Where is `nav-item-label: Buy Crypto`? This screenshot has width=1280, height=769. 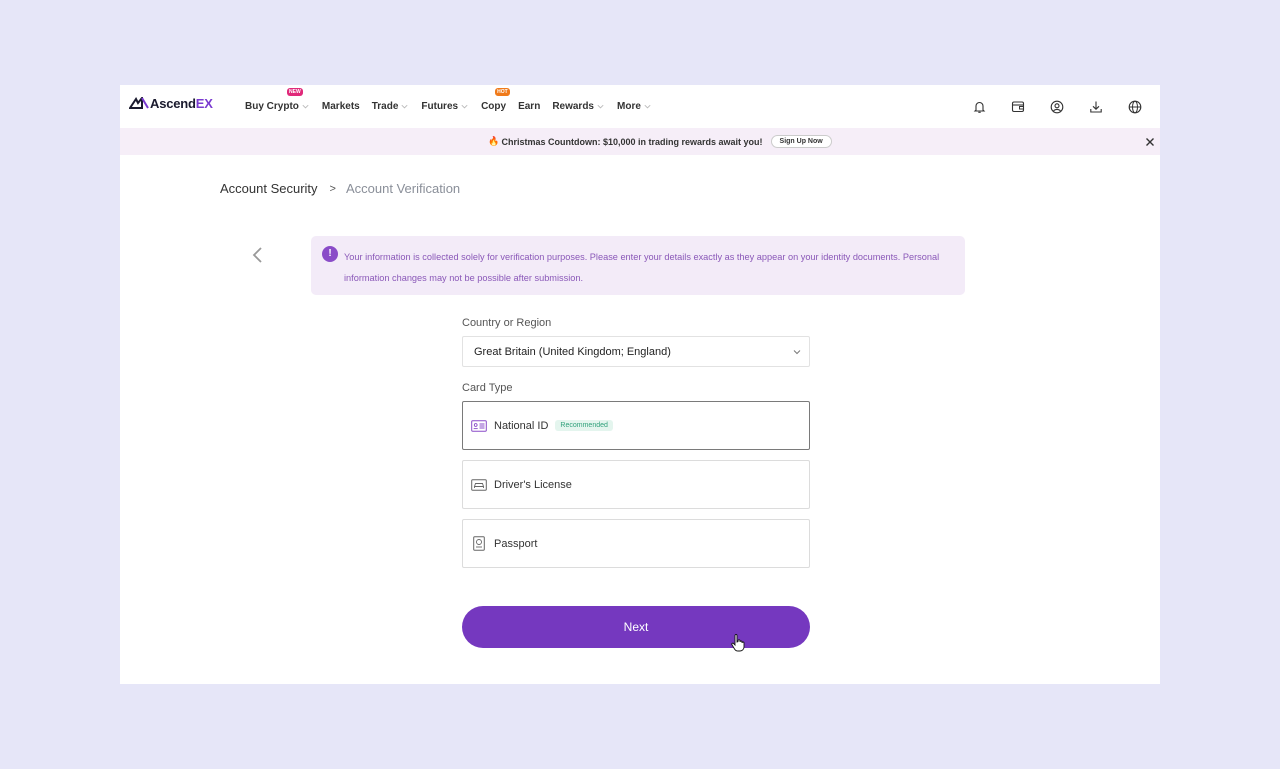 nav-item-label: Buy Crypto is located at coordinates (272, 106).